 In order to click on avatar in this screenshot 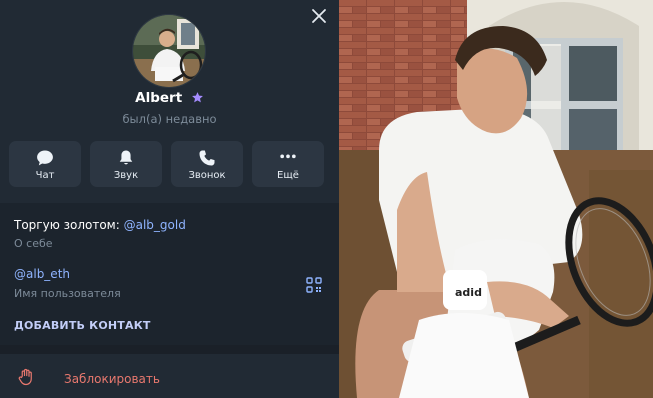, I will do `click(169, 51)`.